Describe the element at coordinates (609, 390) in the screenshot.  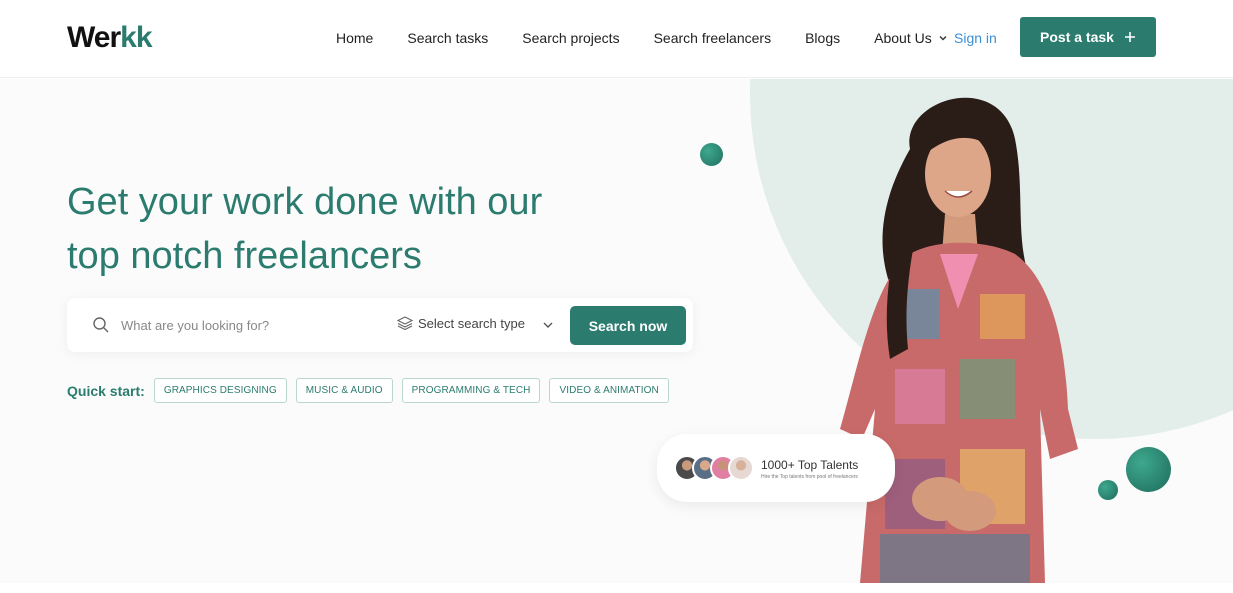
I see `quick-start-chip-video: VIDEO & ANIMATION` at that location.